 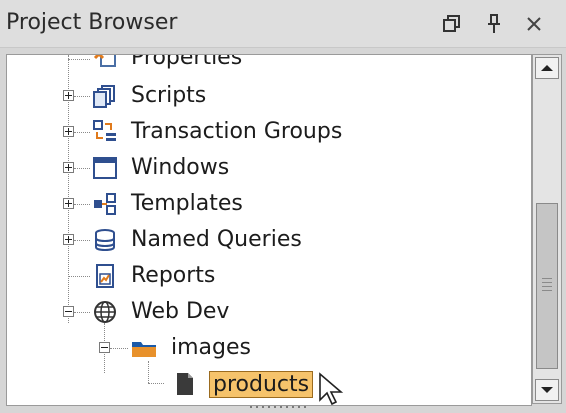 I want to click on scrollbar-thumb, so click(x=547, y=286).